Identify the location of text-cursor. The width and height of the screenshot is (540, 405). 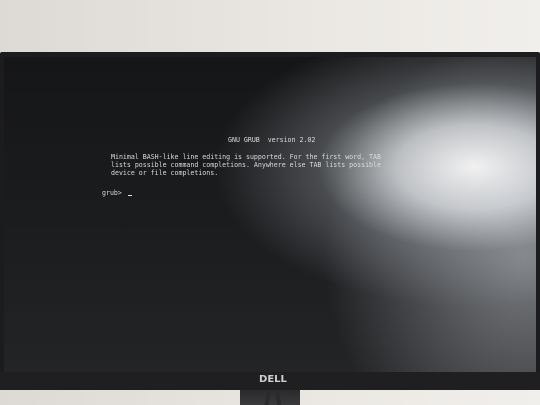
(129, 195).